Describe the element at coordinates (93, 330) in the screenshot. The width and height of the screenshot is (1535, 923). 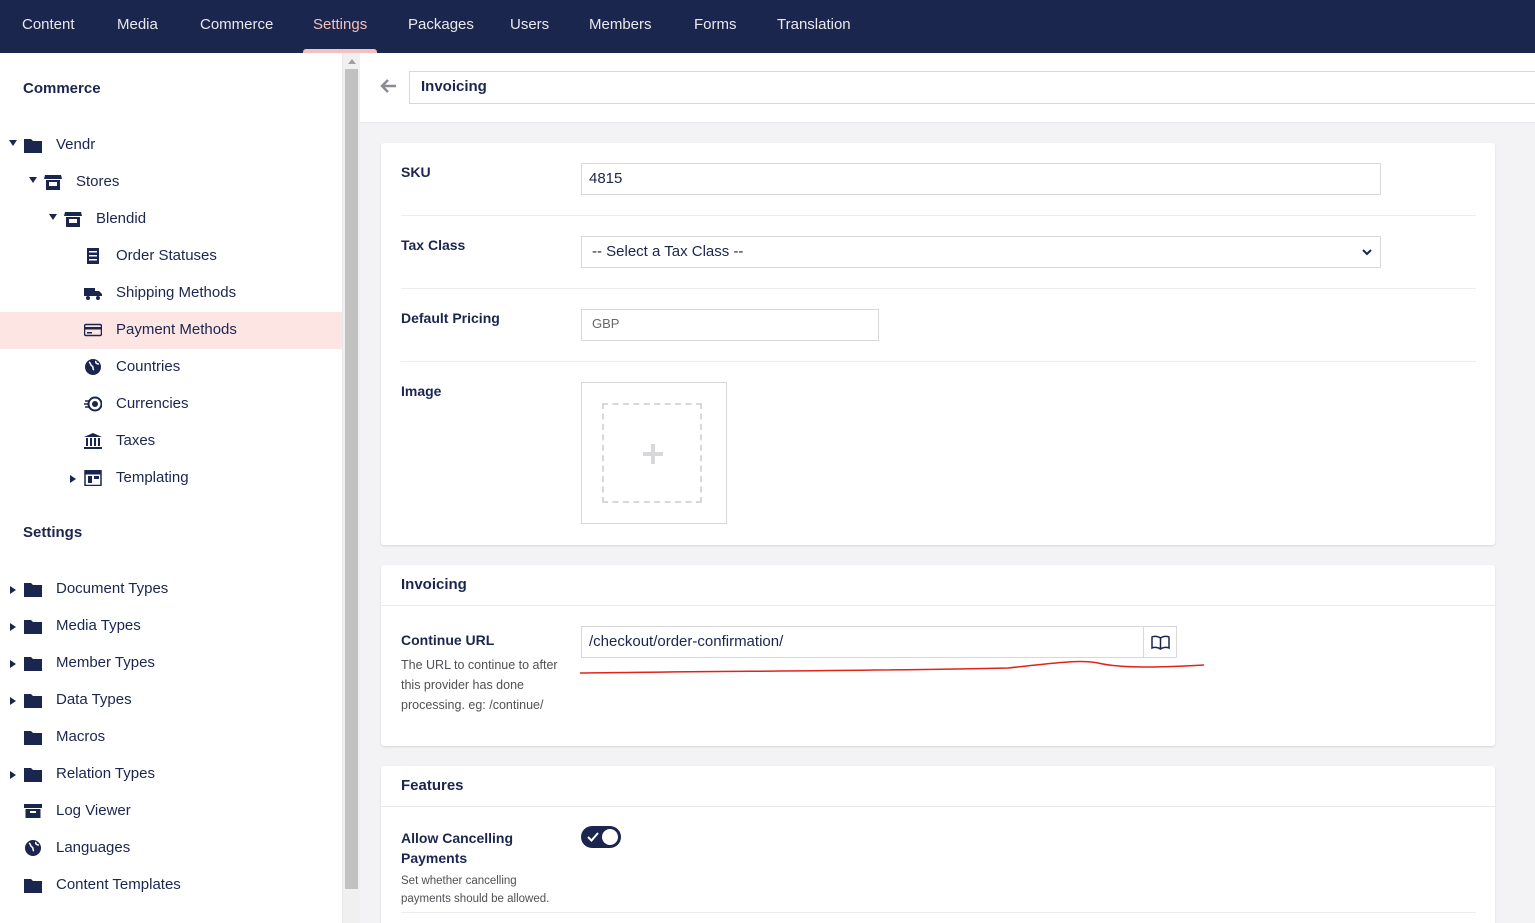
I see `credit-card-icon` at that location.